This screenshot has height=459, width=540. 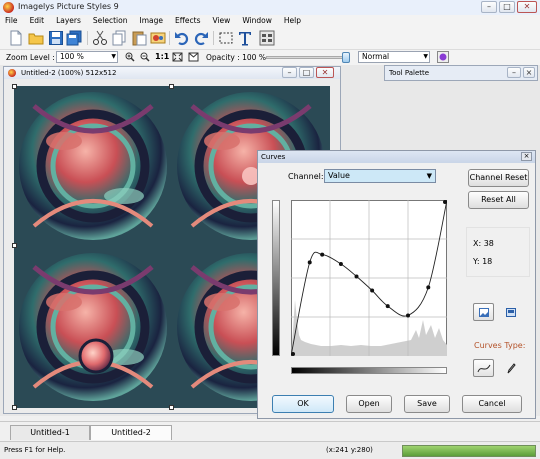 What do you see at coordinates (110, 20) in the screenshot?
I see `menu-selection: Selection` at bounding box center [110, 20].